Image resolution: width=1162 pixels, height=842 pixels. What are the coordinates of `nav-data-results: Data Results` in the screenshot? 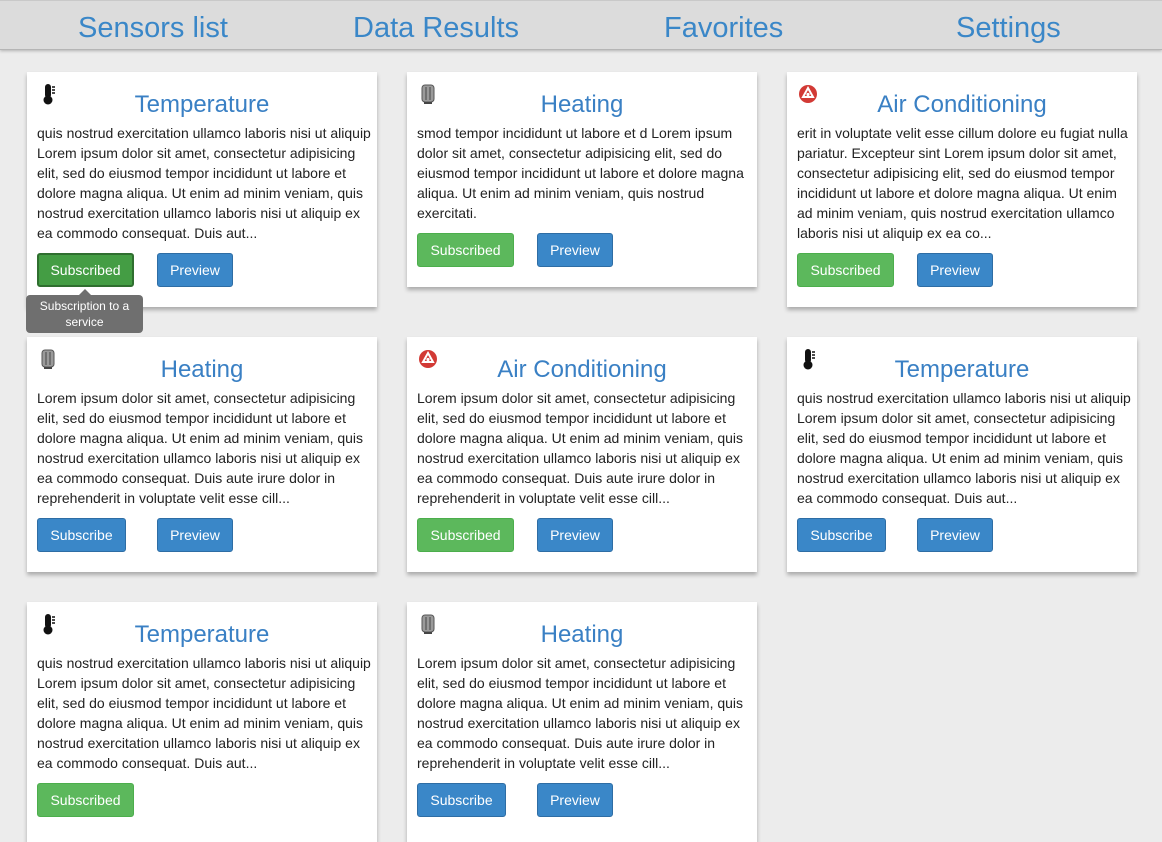 It's located at (436, 28).